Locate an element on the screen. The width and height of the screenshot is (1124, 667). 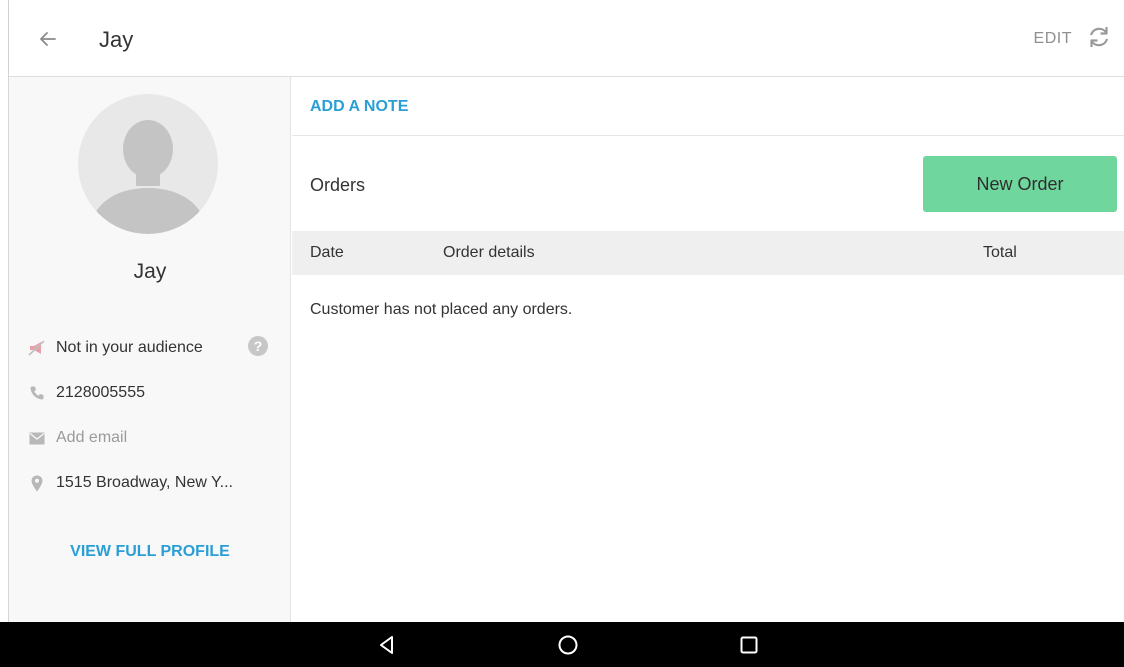
nav-home-button is located at coordinates (568, 645).